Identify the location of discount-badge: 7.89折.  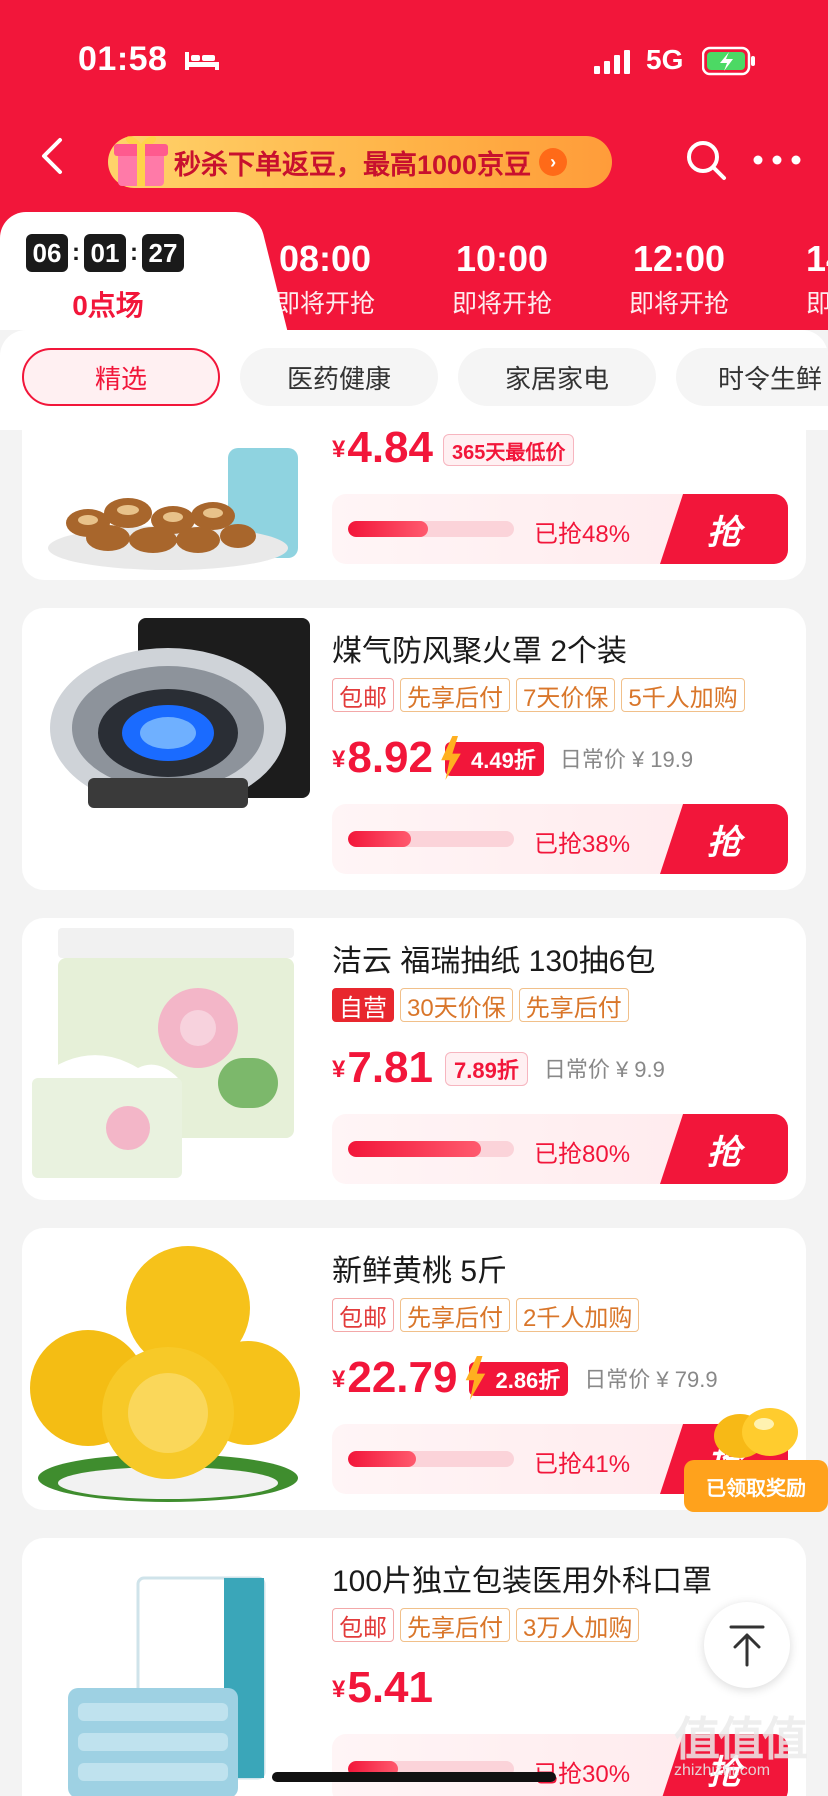
(486, 1069).